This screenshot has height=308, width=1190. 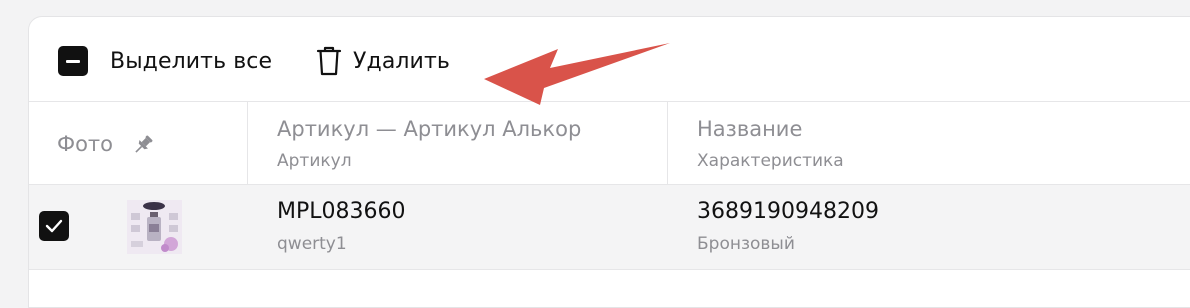 I want to click on column-header-name: Название, so click(x=749, y=129).